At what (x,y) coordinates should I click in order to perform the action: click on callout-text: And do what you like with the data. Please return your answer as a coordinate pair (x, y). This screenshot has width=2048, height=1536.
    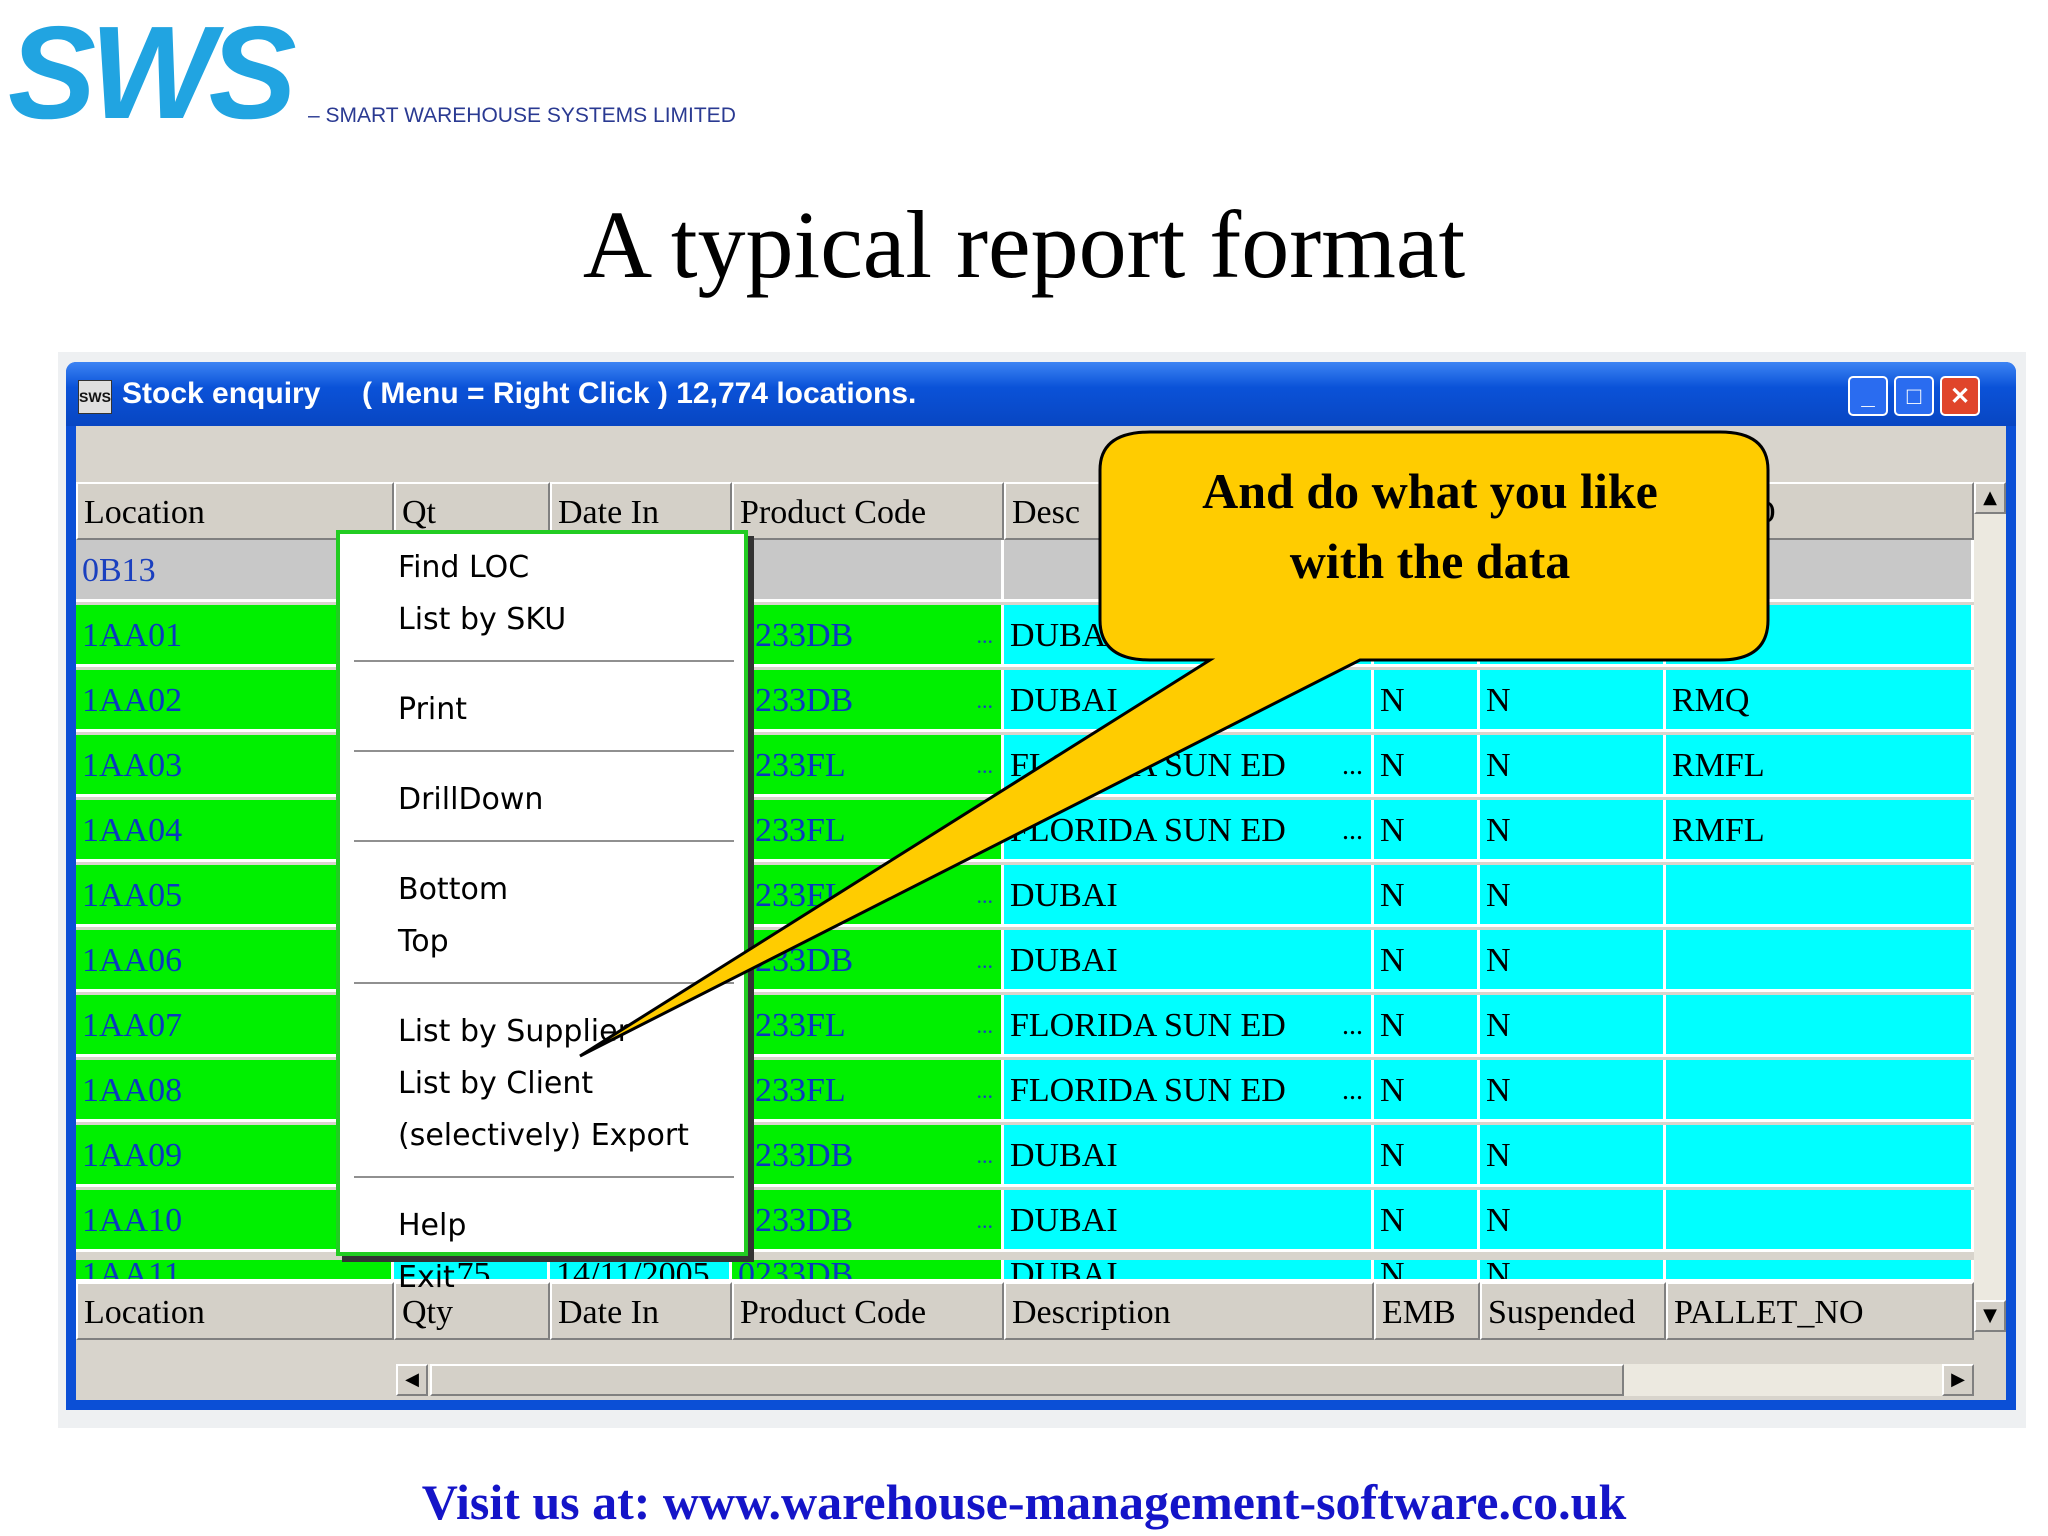
    Looking at the image, I should click on (1430, 526).